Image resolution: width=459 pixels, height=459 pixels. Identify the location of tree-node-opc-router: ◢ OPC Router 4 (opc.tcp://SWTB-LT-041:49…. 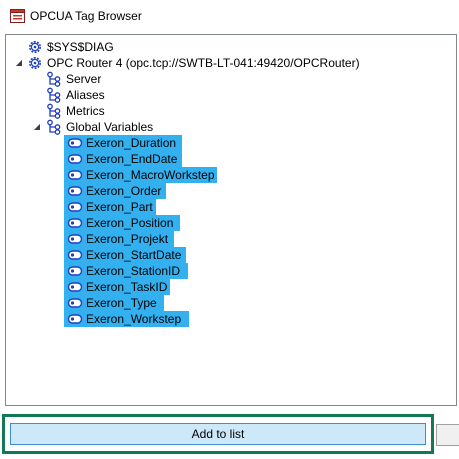
(226, 63).